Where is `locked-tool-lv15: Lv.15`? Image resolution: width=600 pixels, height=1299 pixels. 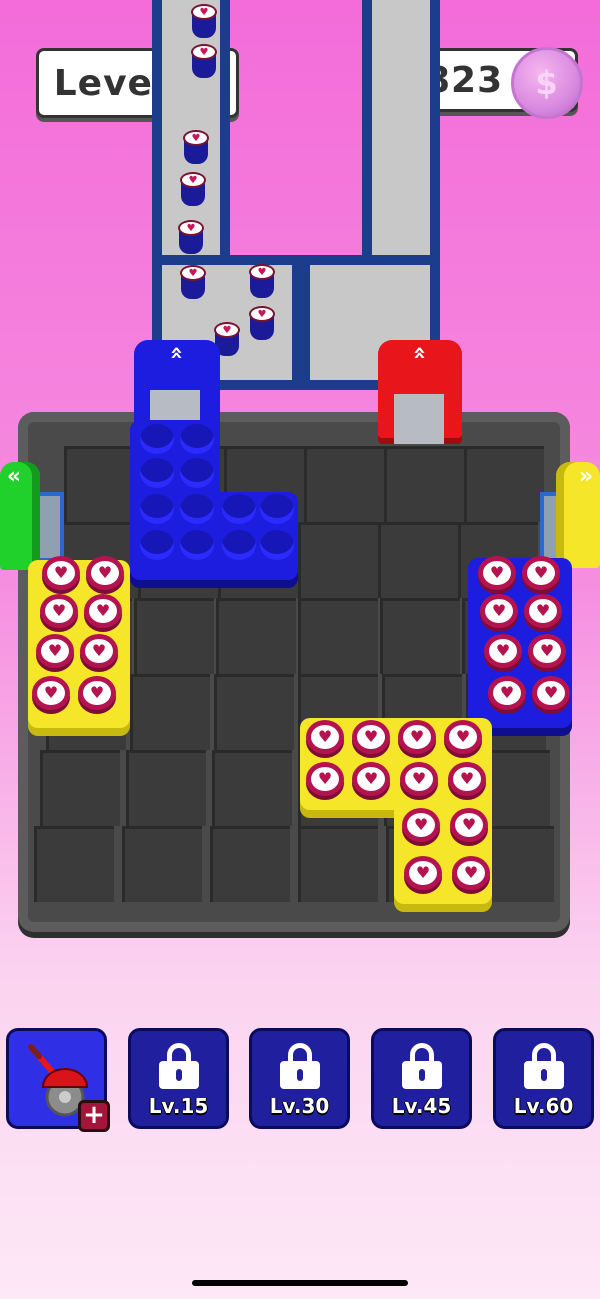
locked-tool-lv15: Lv.15 is located at coordinates (178, 1078).